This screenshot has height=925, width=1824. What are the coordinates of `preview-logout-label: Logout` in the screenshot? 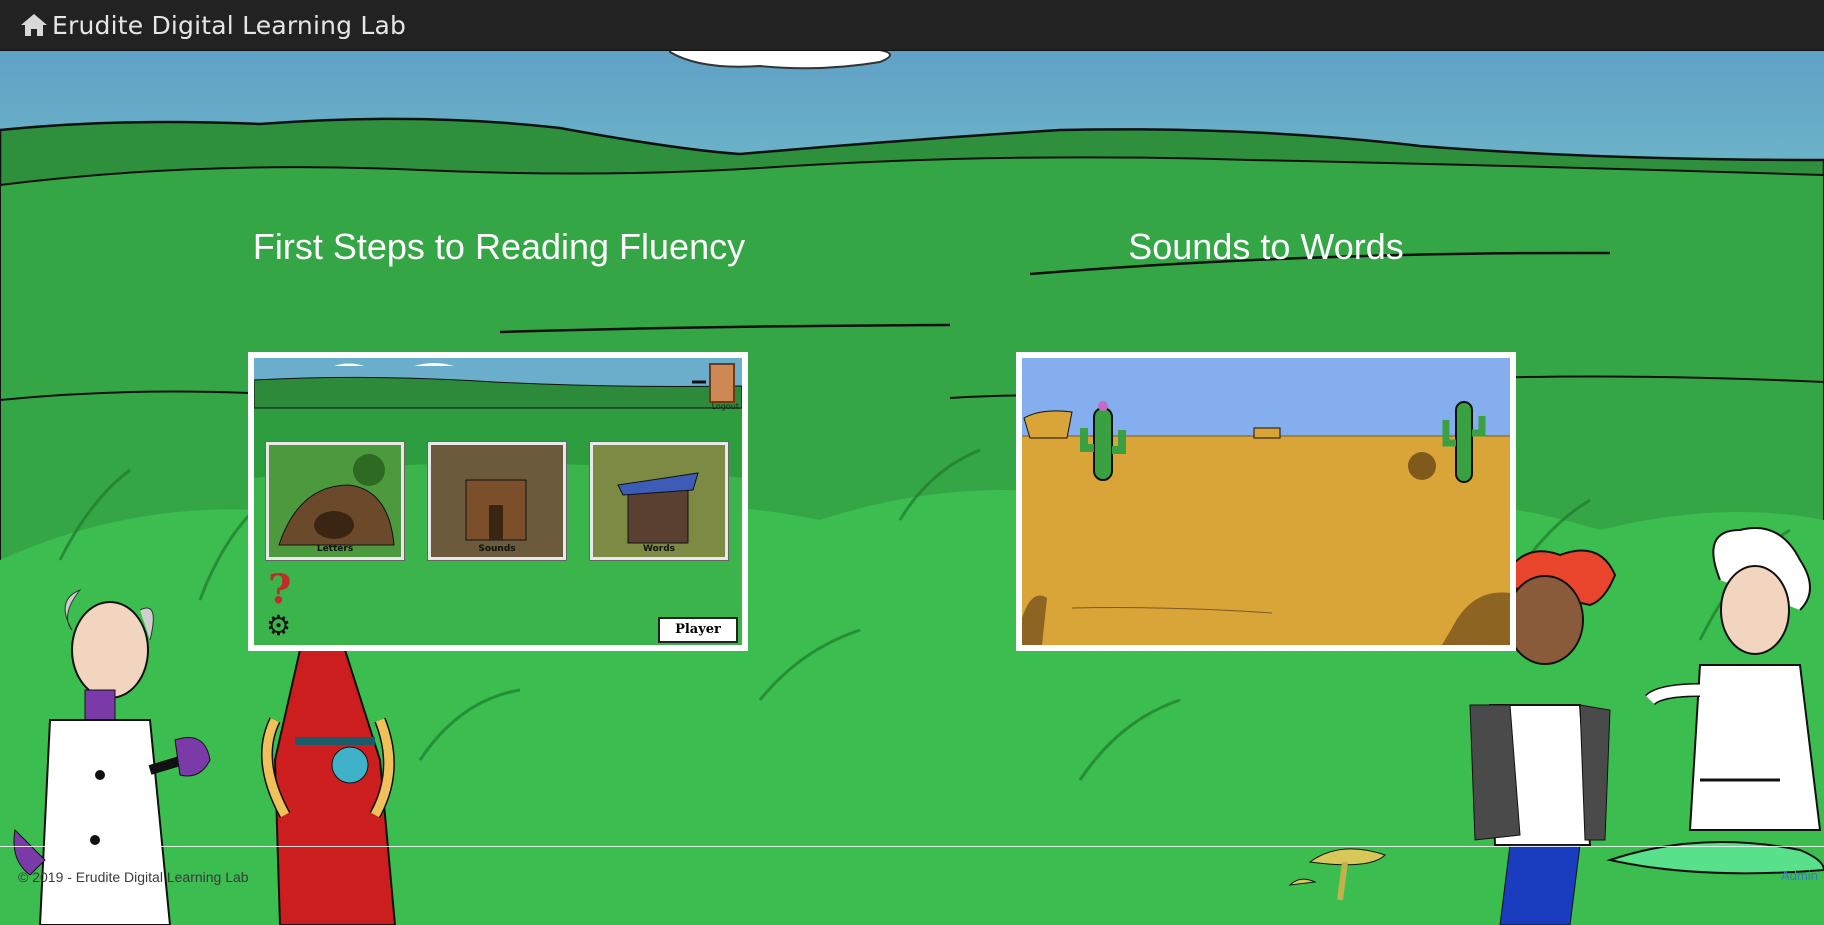 It's located at (725, 406).